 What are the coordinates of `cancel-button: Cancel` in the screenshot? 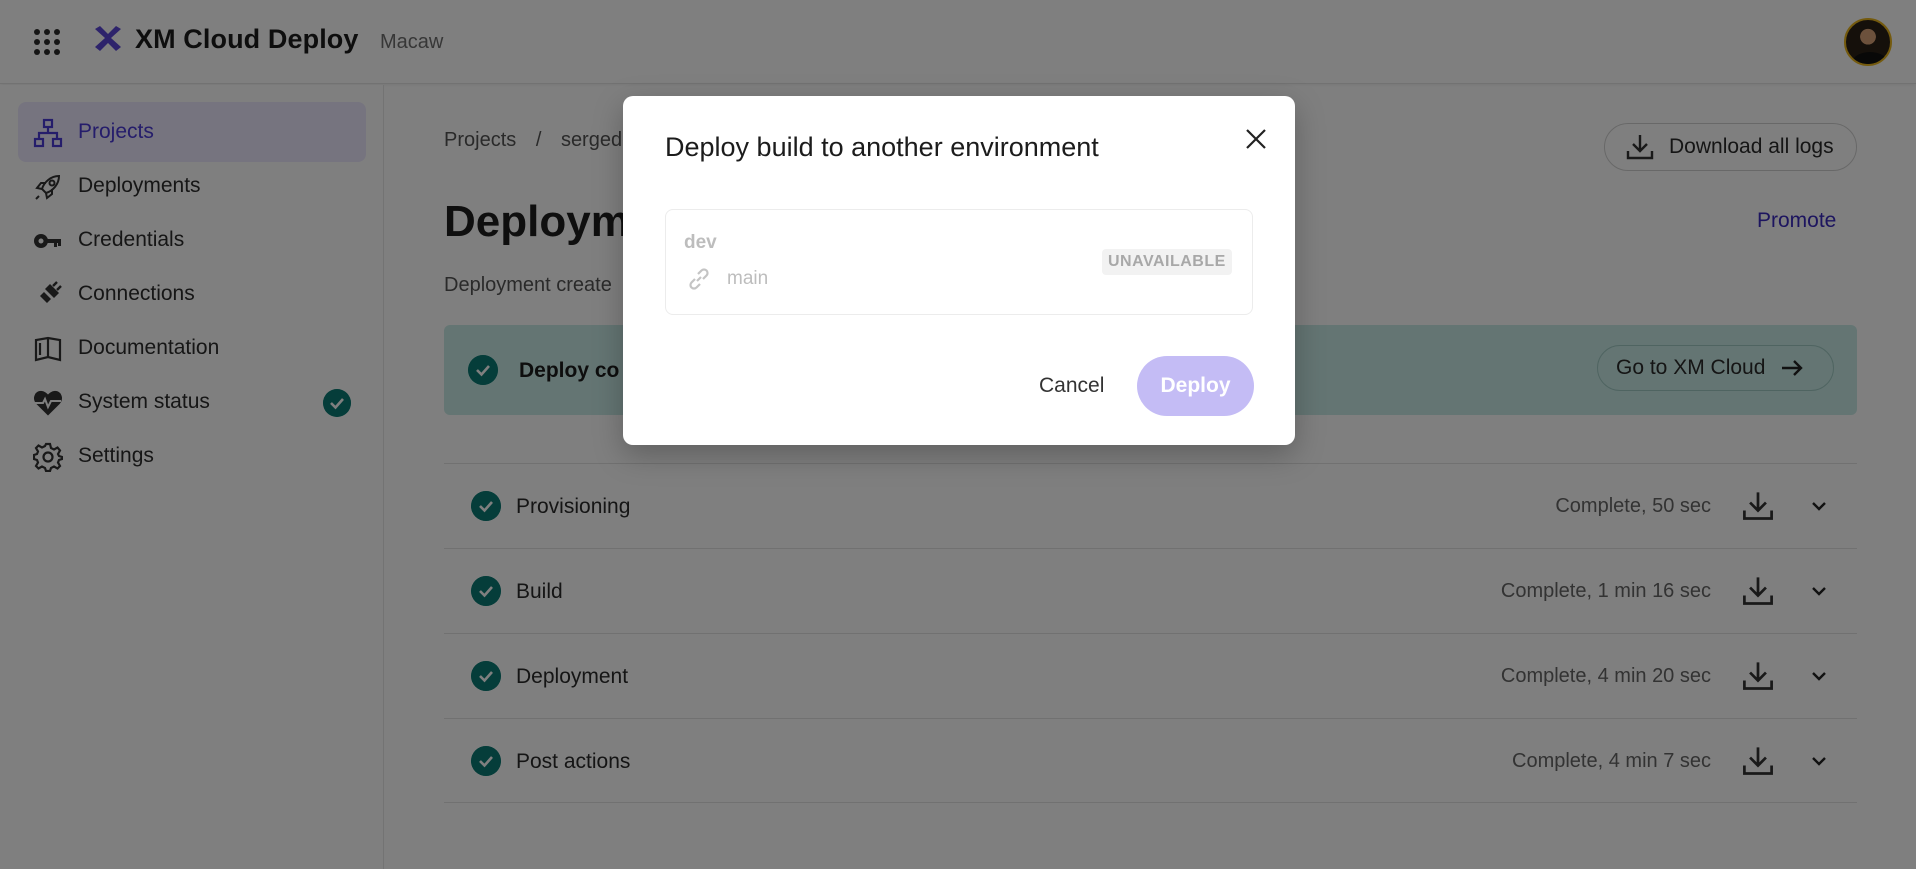 It's located at (1071, 386).